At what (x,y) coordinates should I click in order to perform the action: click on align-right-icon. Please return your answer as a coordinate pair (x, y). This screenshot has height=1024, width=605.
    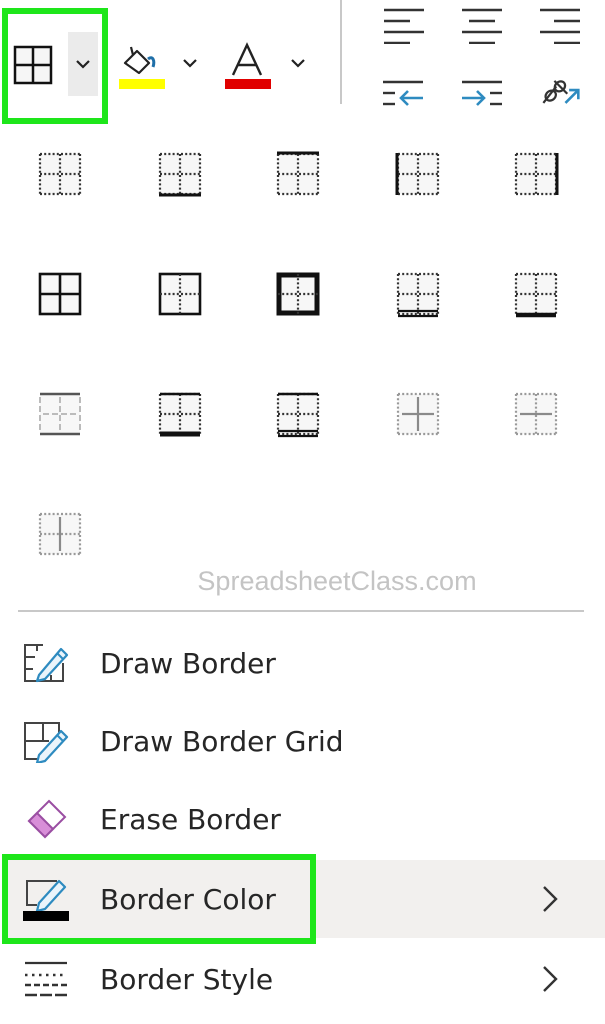
    Looking at the image, I should click on (560, 26).